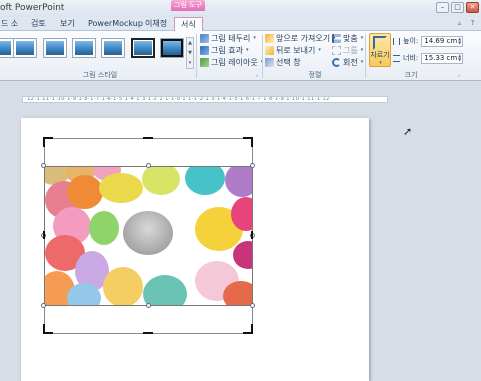  I want to click on window-controls: – □ ✕, so click(457, 7).